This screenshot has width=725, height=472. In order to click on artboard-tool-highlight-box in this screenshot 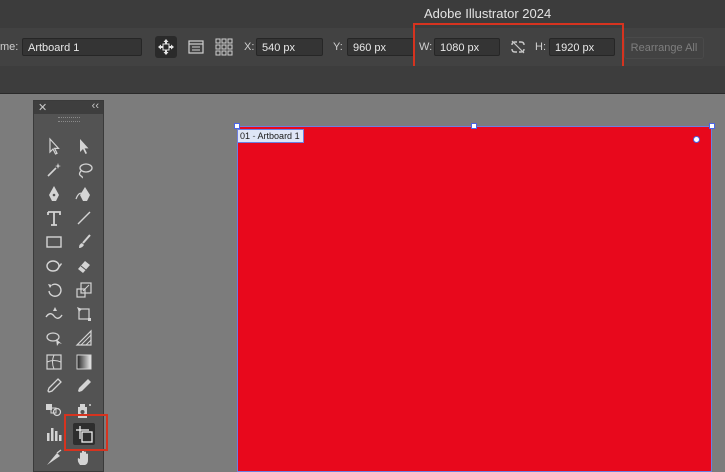, I will do `click(86, 432)`.